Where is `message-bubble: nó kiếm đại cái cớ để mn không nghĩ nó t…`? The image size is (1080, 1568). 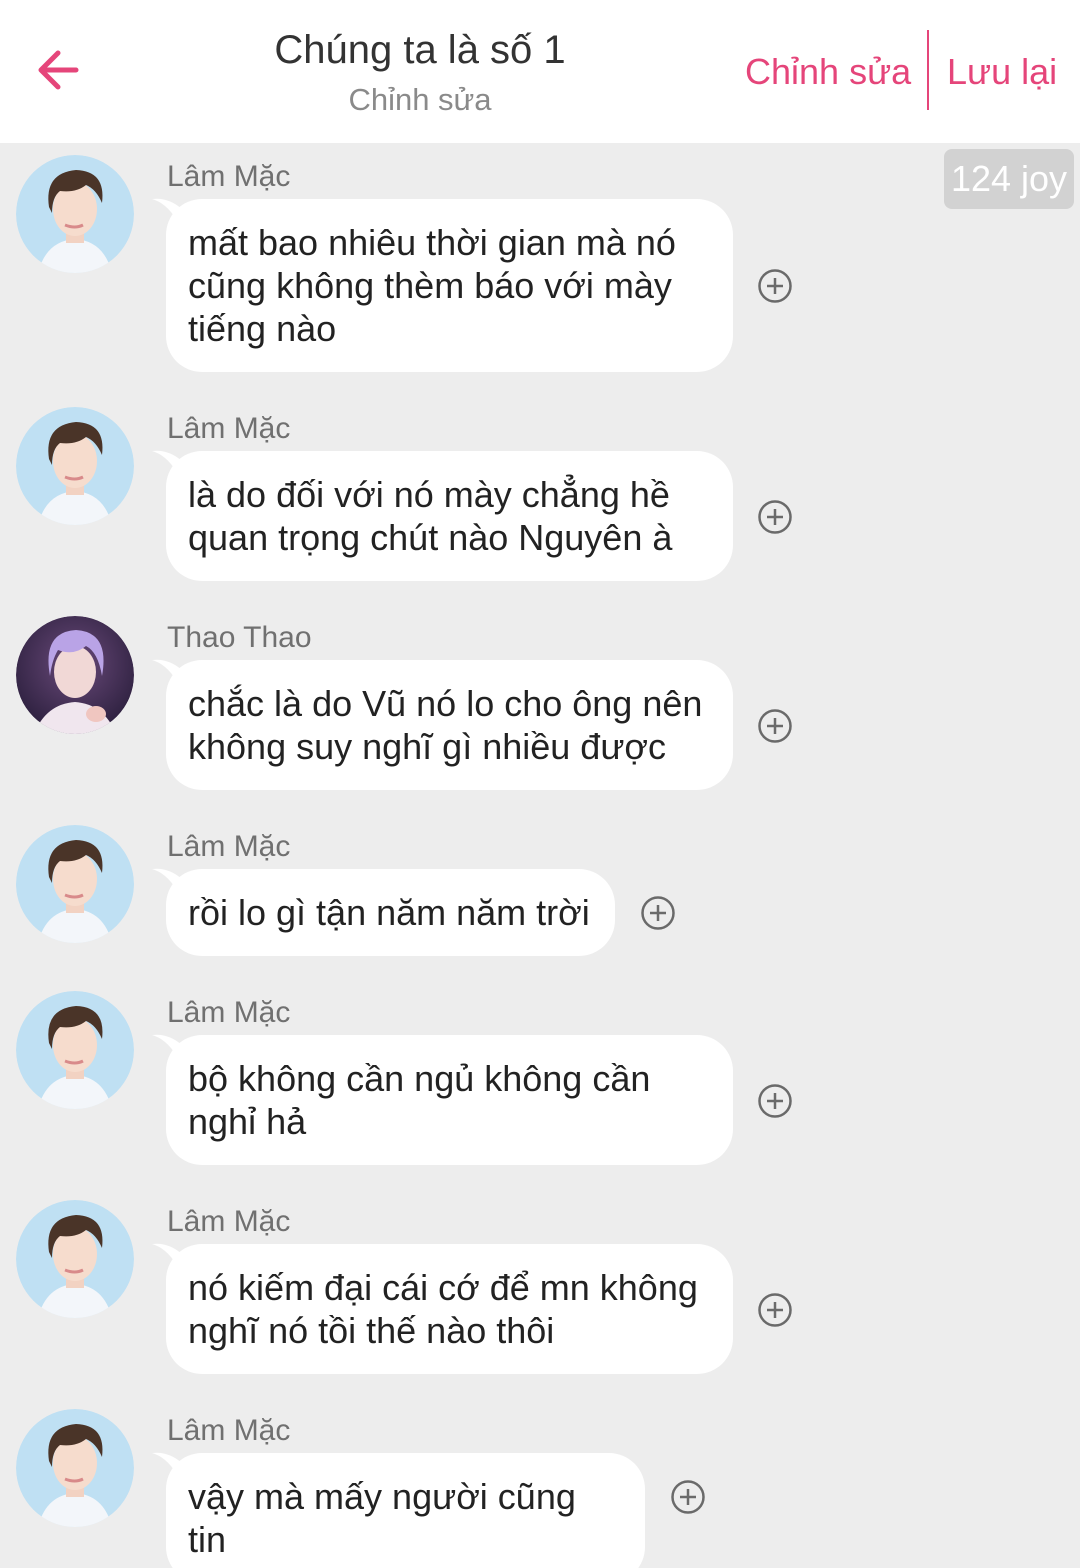 message-bubble: nó kiếm đại cái cớ để mn không nghĩ nó t… is located at coordinates (449, 1309).